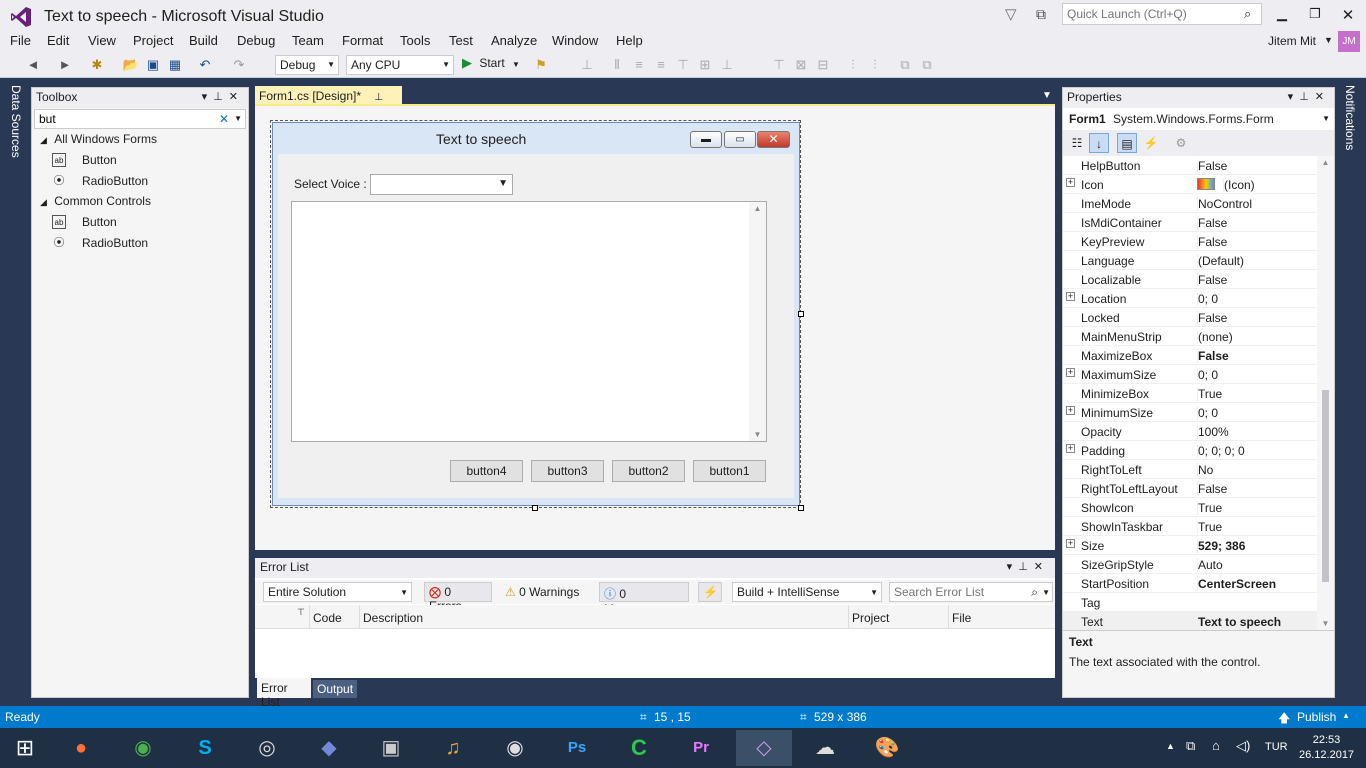  I want to click on audacity-icon: ♫, so click(453, 748).